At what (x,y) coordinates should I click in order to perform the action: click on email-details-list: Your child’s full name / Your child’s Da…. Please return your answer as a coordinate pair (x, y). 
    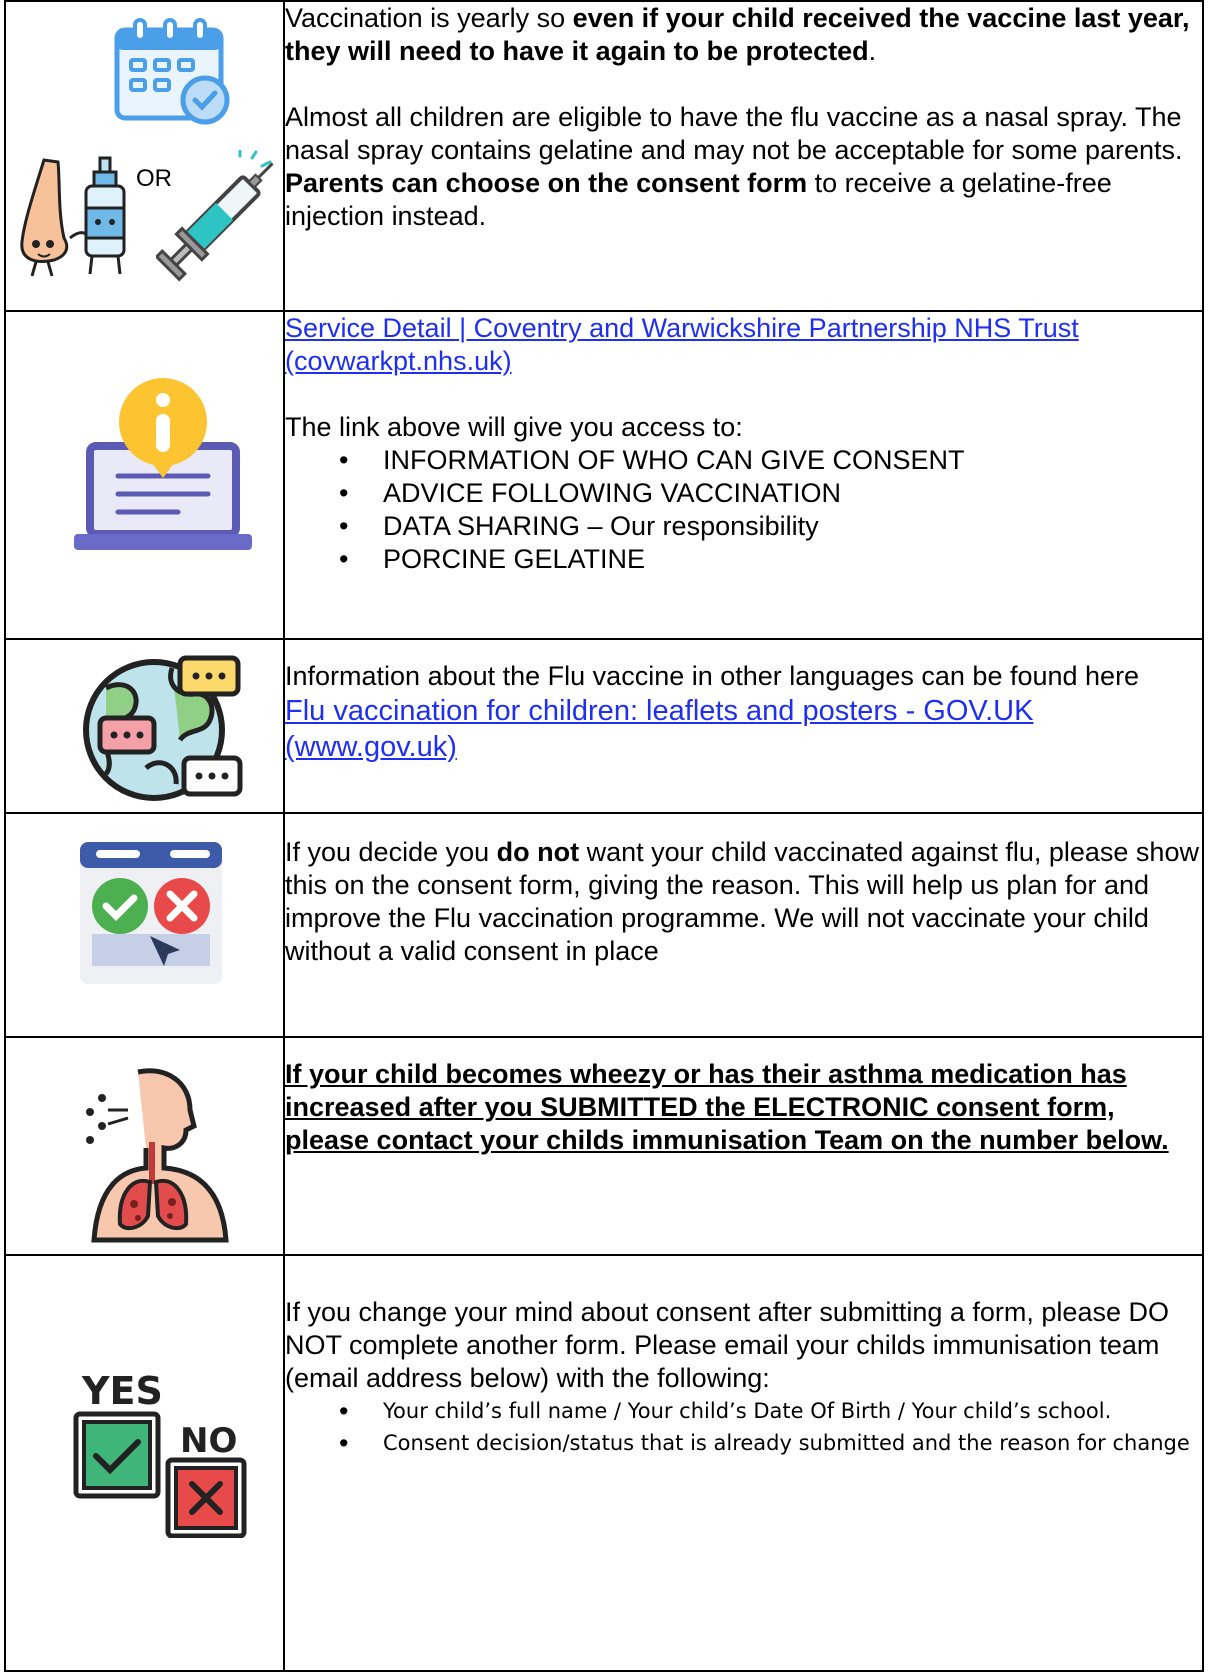
    Looking at the image, I should click on (743, 1427).